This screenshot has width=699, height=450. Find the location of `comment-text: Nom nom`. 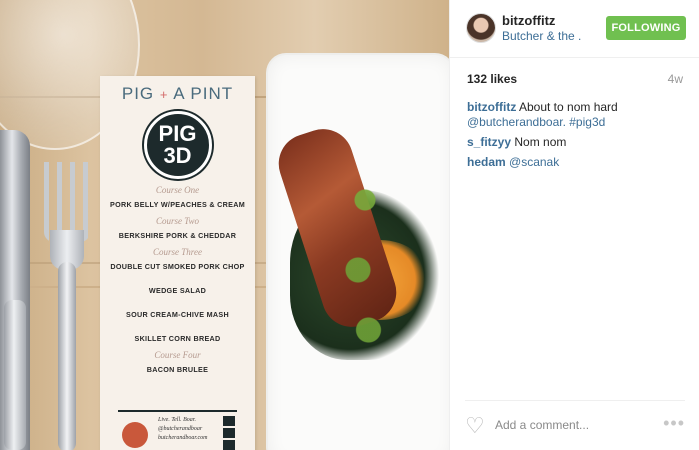

comment-text: Nom nom is located at coordinates (540, 142).